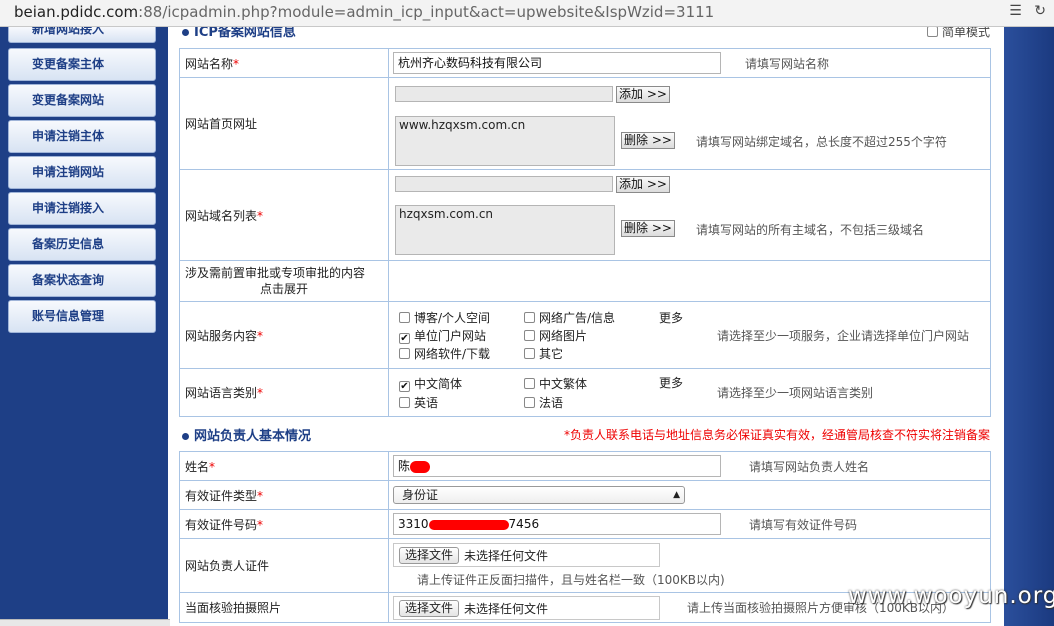 The height and width of the screenshot is (626, 1054). What do you see at coordinates (442, 335) in the screenshot?
I see `service-option-portal: ✔ 单位门户网站` at bounding box center [442, 335].